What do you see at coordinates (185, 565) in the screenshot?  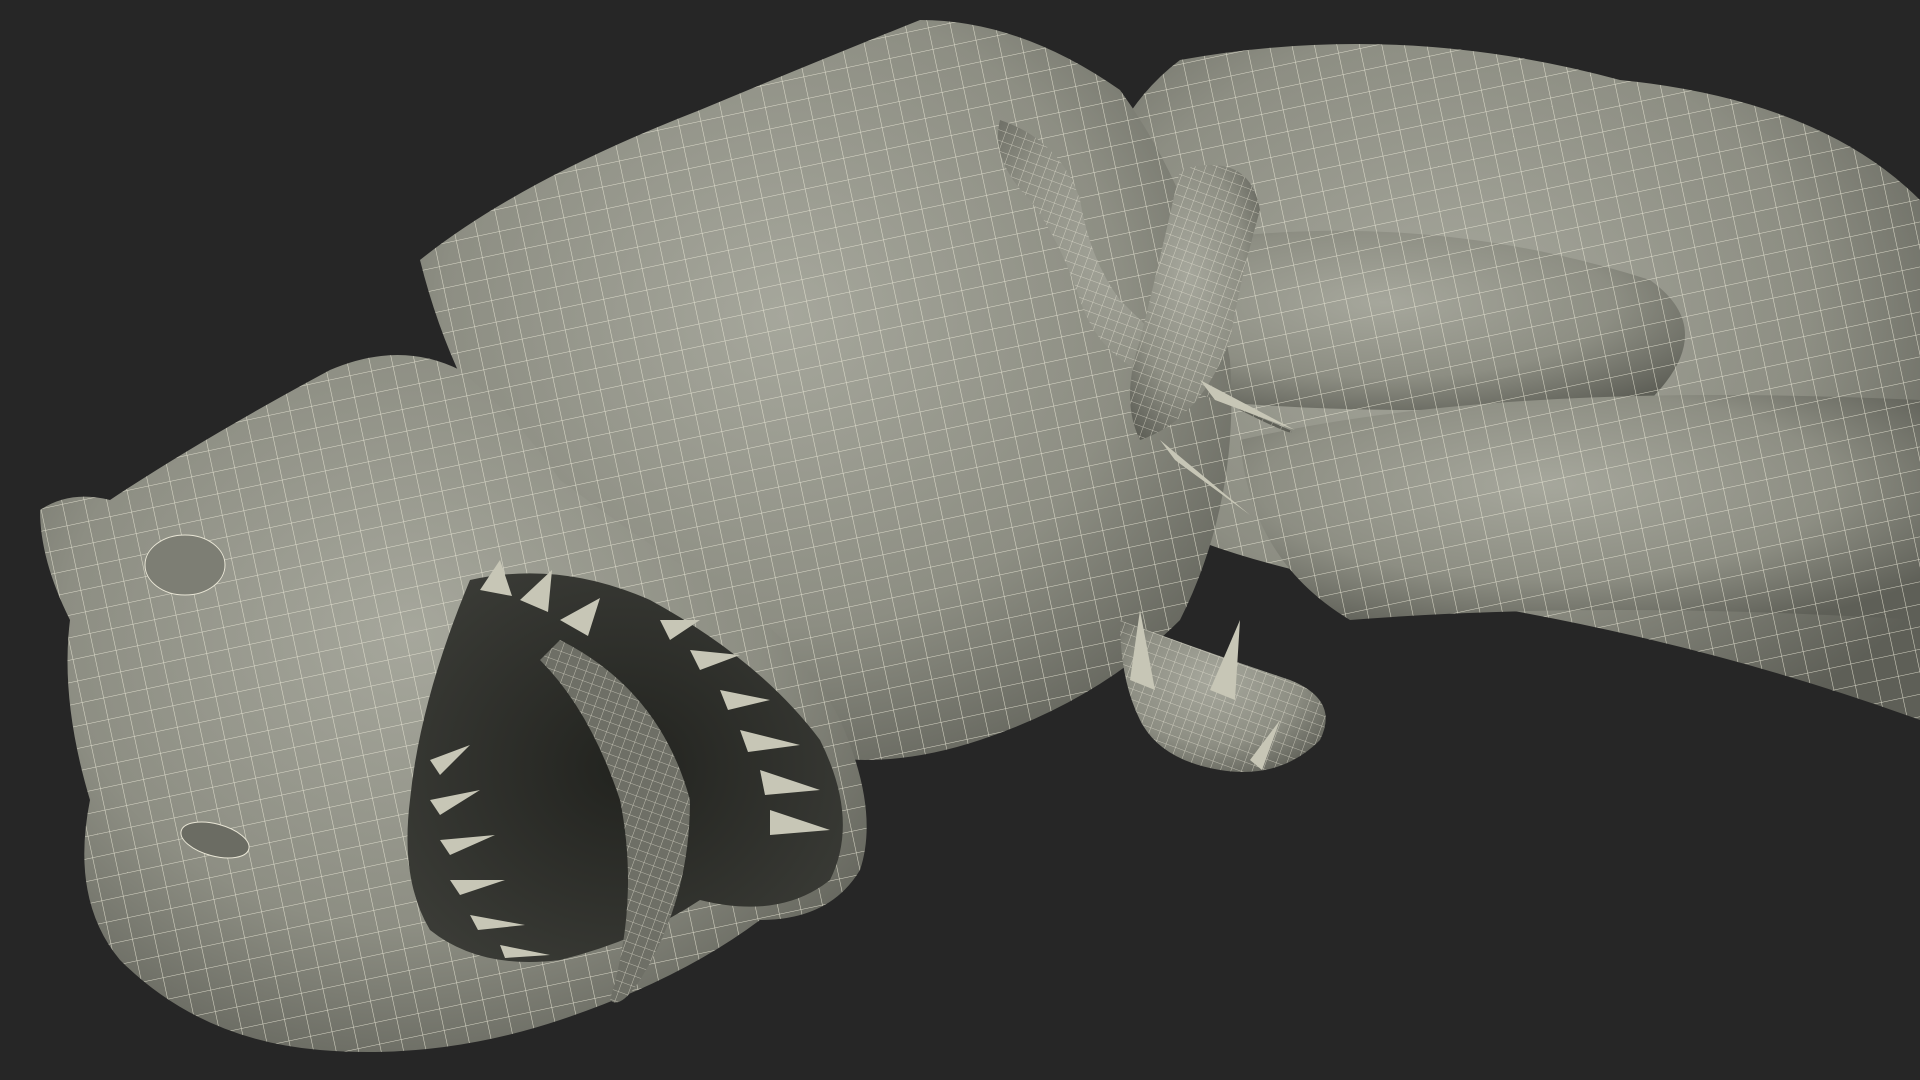 I see `eye-socket` at bounding box center [185, 565].